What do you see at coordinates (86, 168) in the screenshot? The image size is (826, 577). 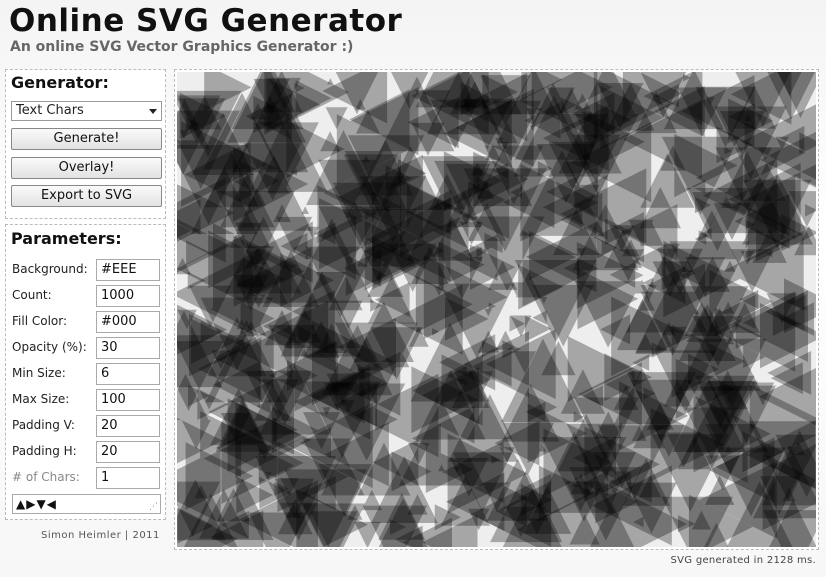 I see `overlay-button: Overlay!` at bounding box center [86, 168].